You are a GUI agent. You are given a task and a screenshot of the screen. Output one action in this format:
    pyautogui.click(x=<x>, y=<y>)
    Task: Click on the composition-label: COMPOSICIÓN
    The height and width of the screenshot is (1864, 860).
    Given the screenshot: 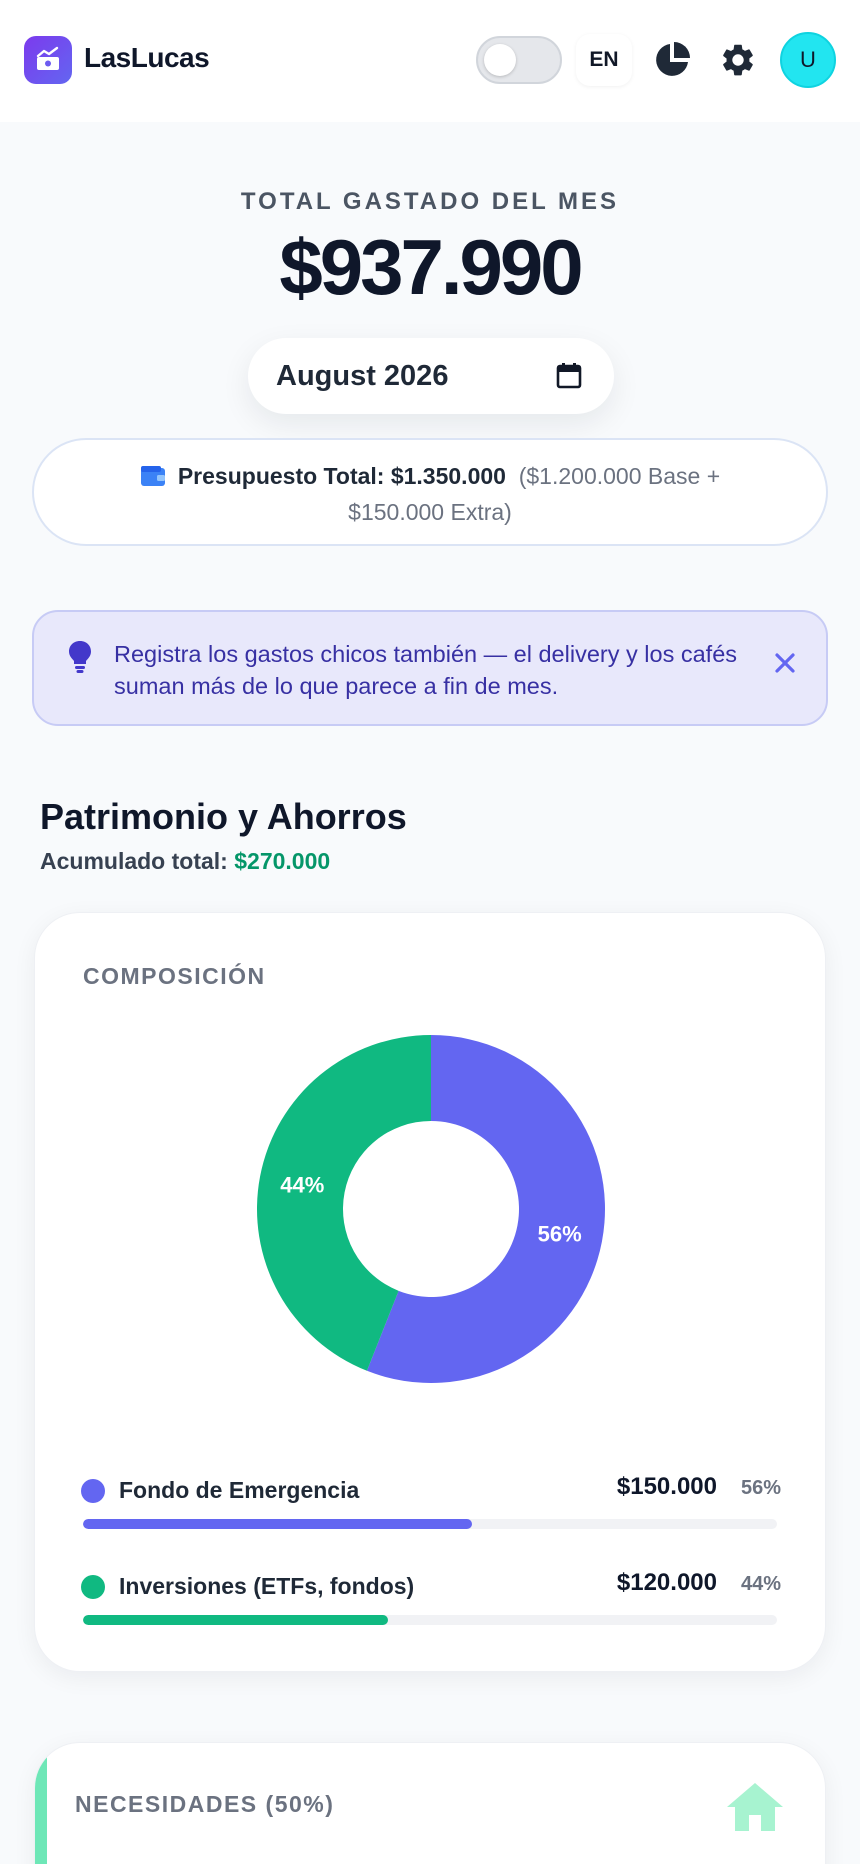 What is the action you would take?
    pyautogui.click(x=174, y=976)
    